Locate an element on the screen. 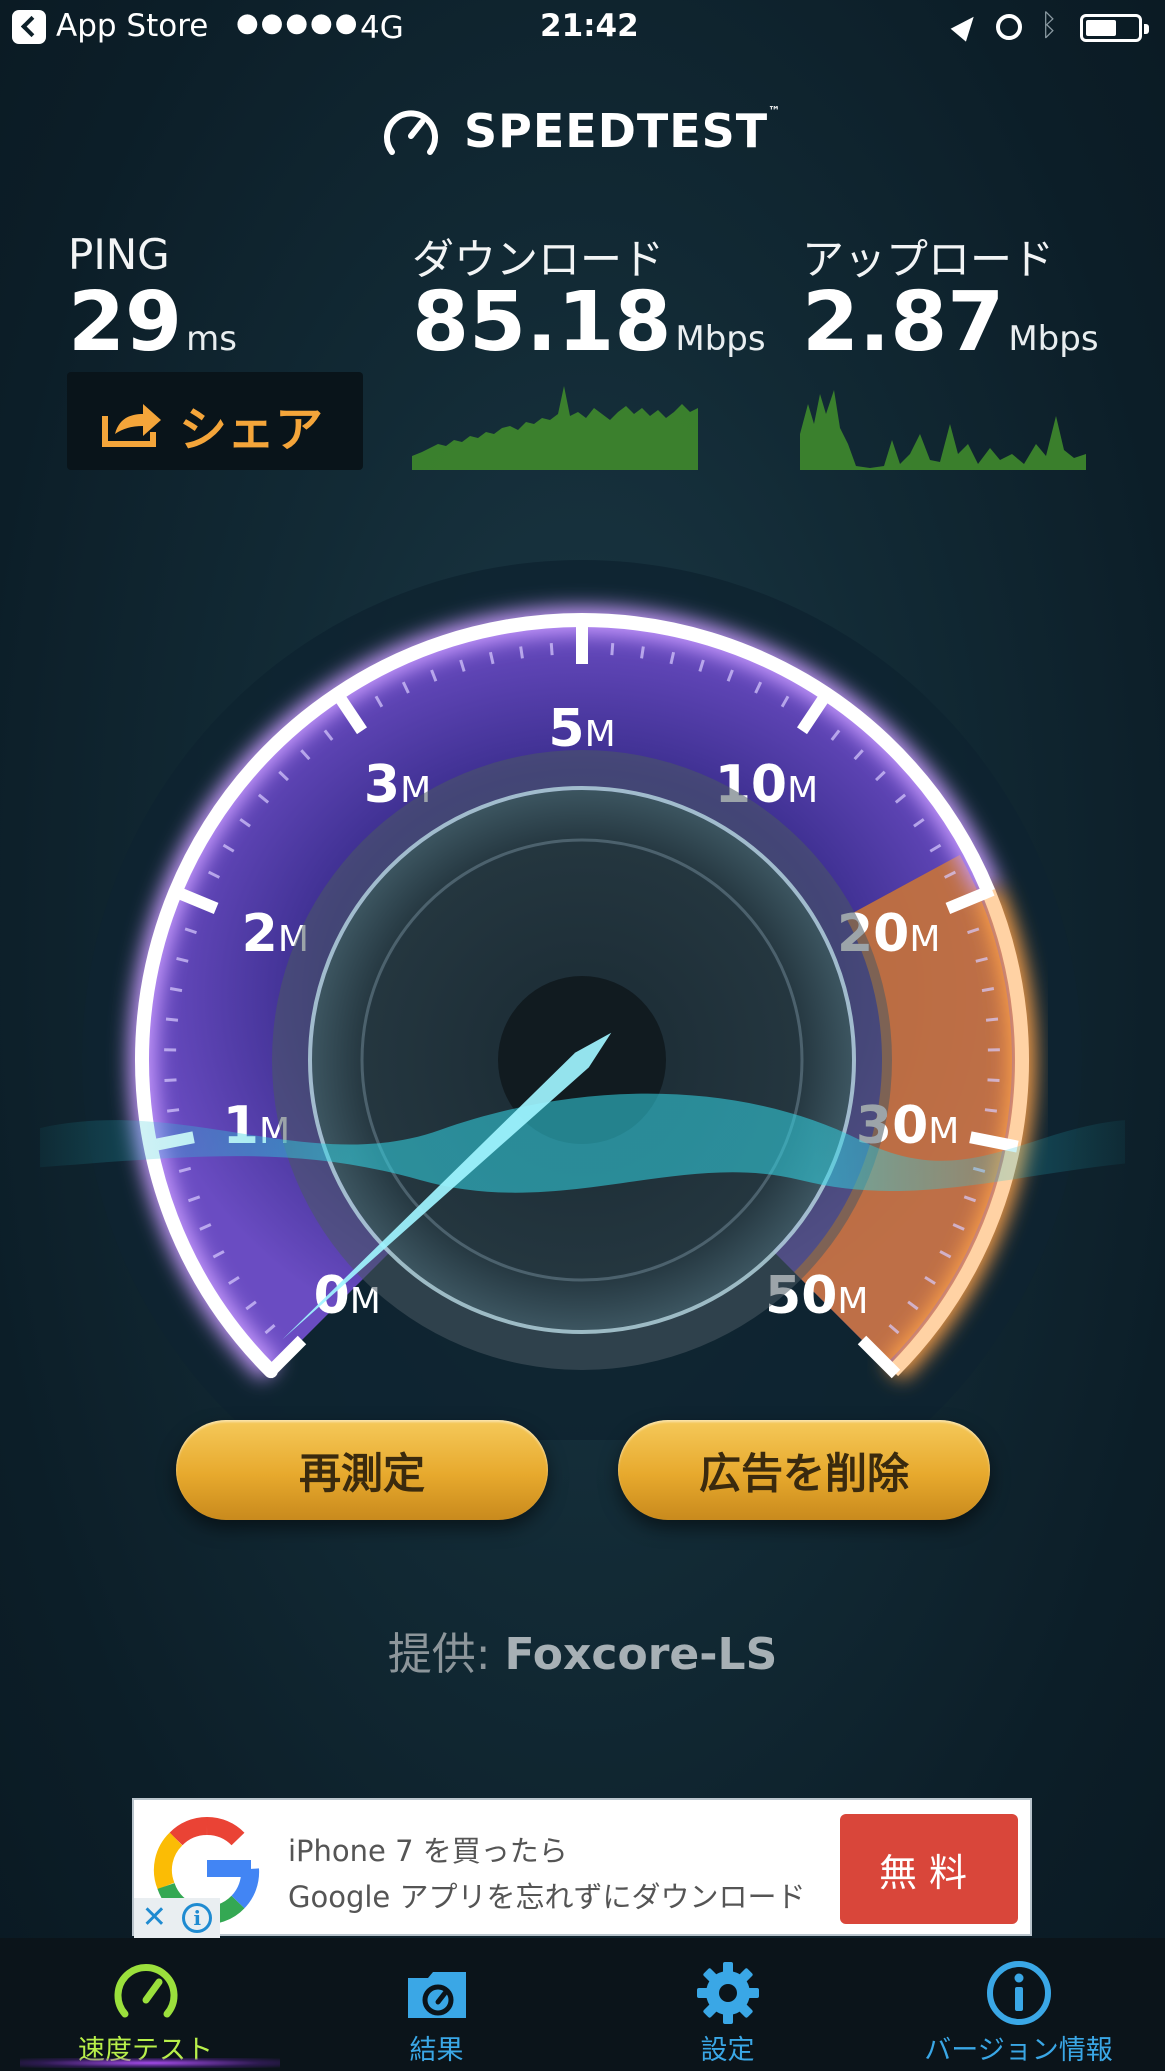 The height and width of the screenshot is (2071, 1165). ping-value: 29 is located at coordinates (125, 322).